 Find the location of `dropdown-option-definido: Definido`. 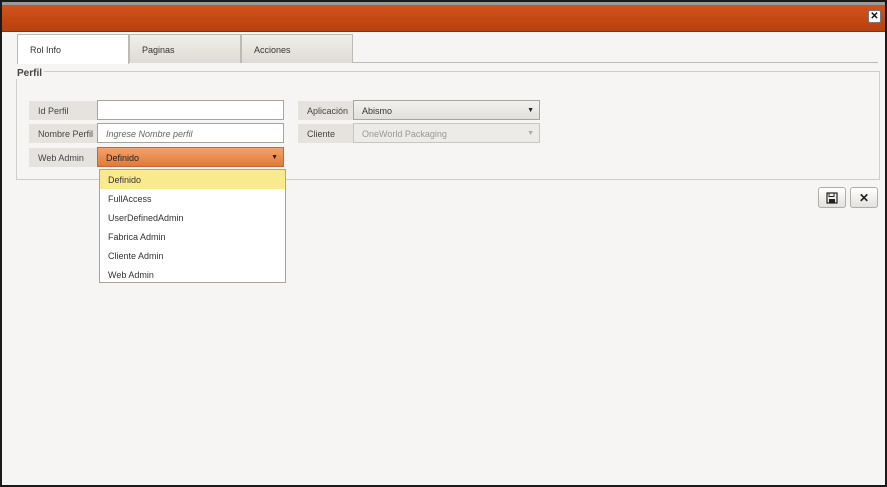

dropdown-option-definido: Definido is located at coordinates (192, 179).